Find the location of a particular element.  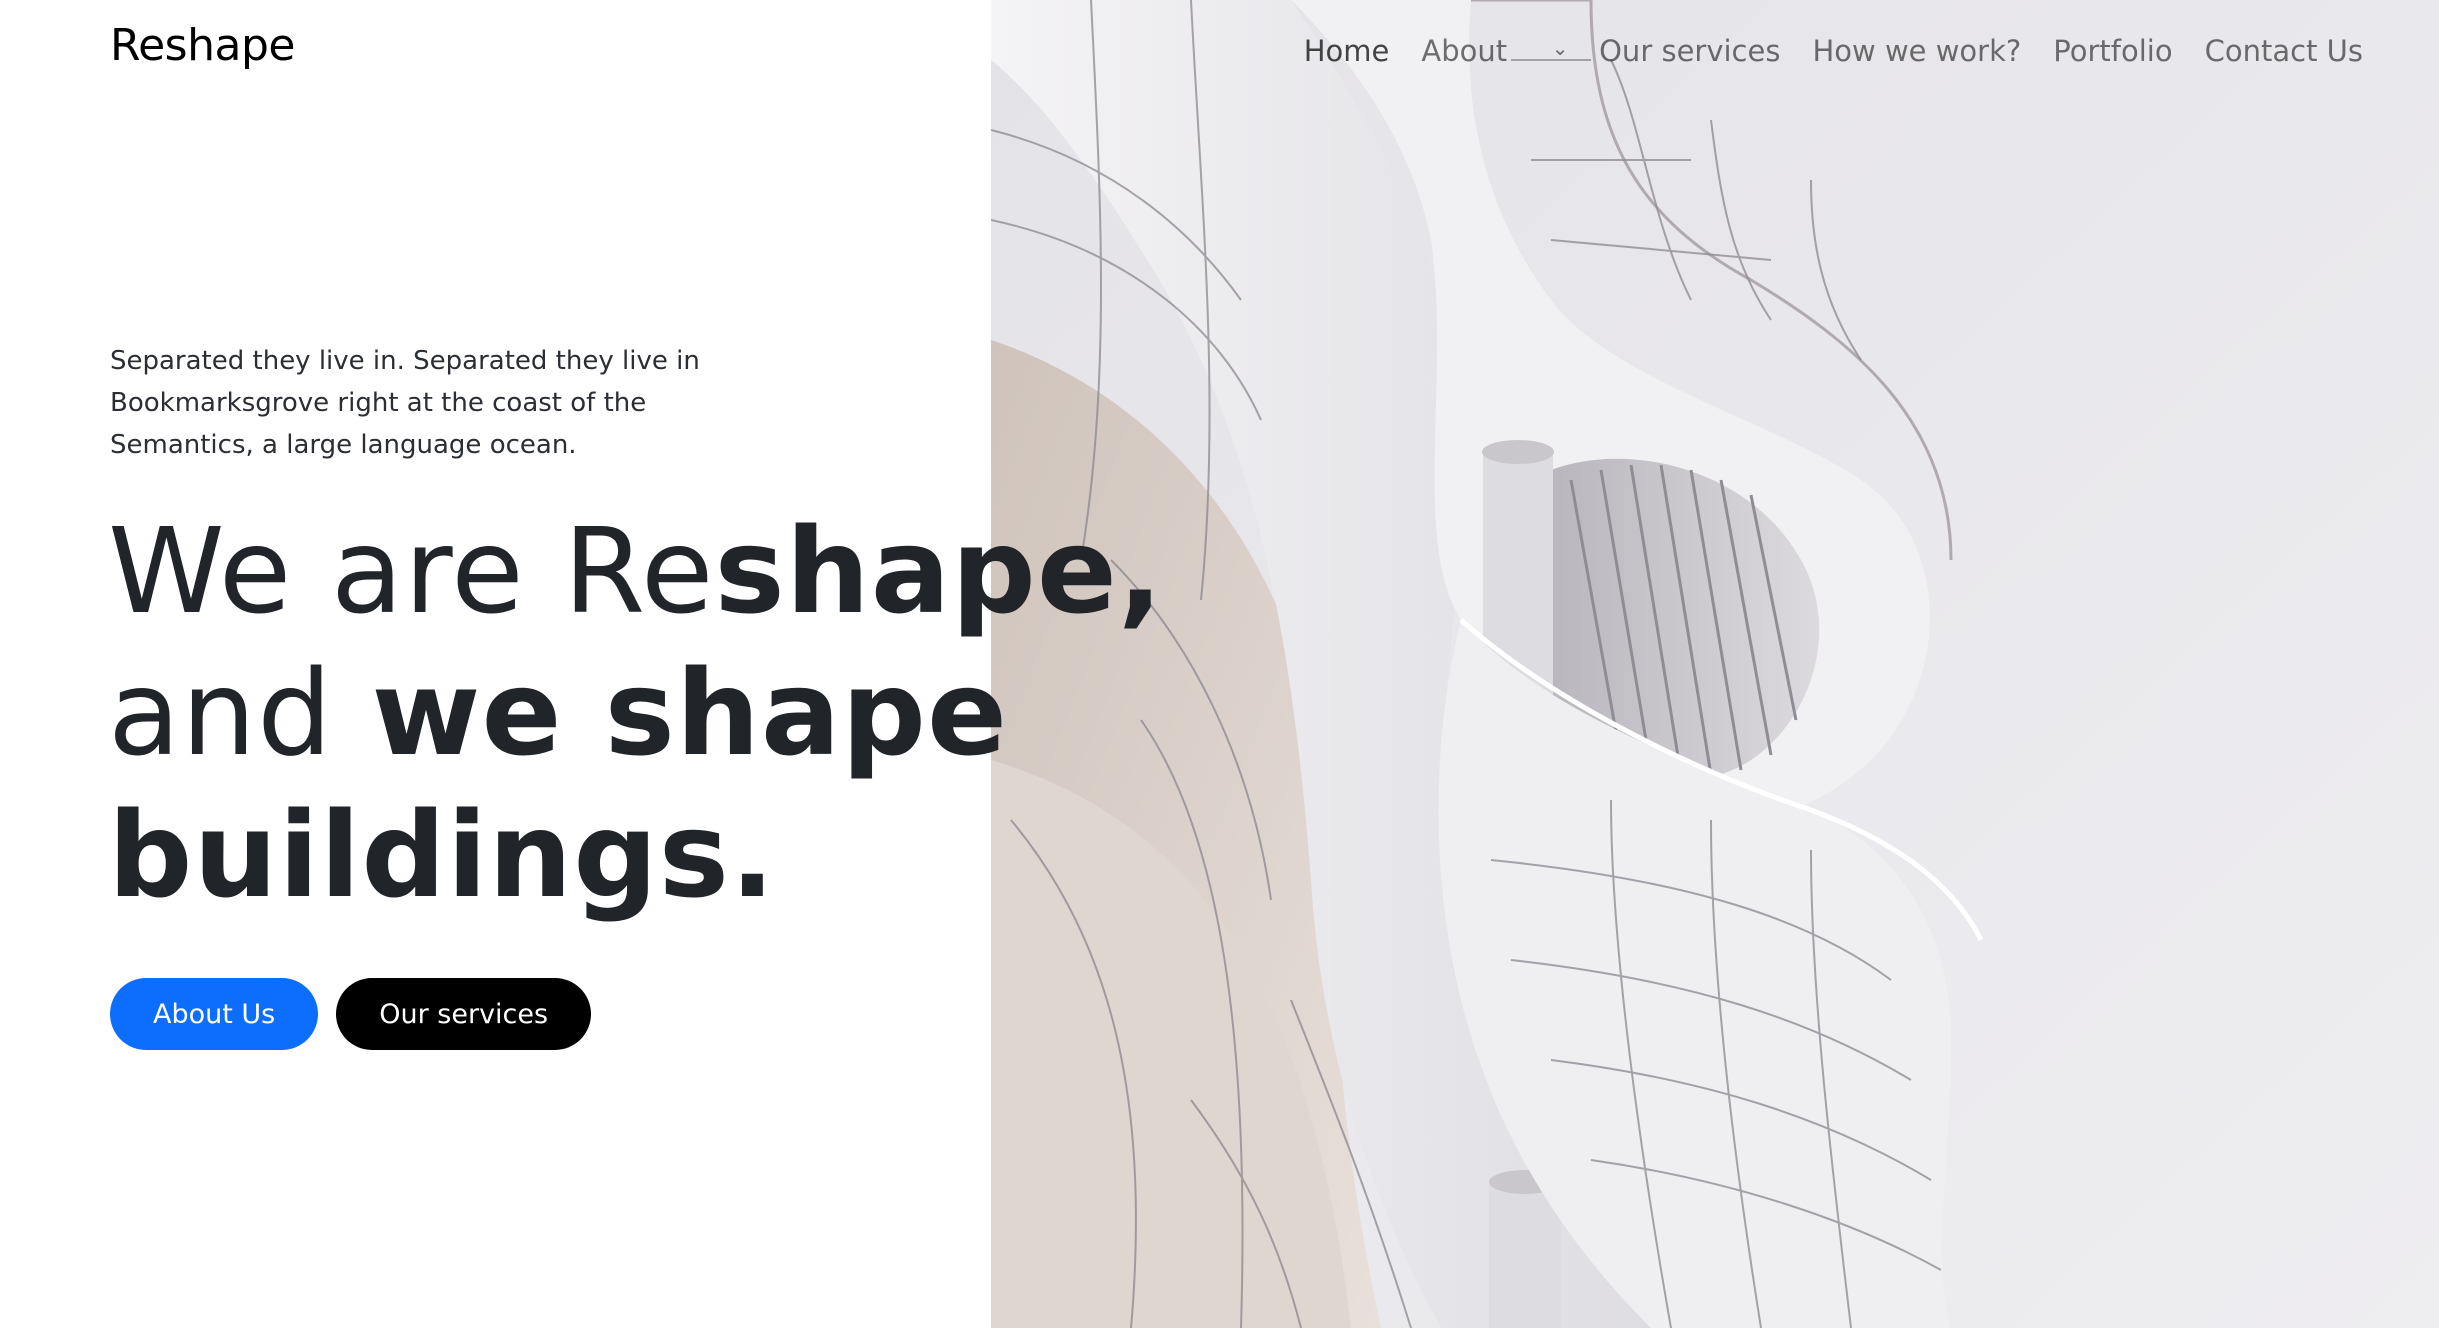

hero-headline: We are Reshape, and we shape buildings. is located at coordinates (636, 713).